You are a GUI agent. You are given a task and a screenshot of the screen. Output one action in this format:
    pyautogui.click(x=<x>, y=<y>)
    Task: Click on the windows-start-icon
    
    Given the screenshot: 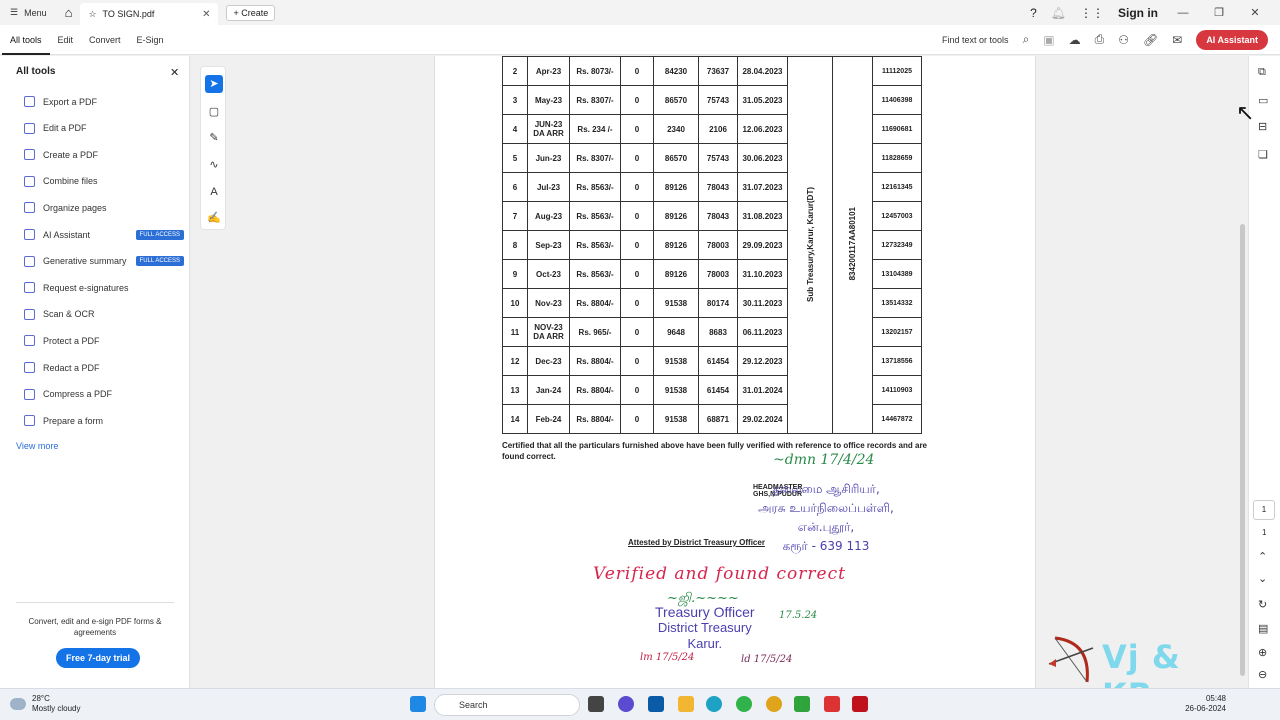 What is the action you would take?
    pyautogui.click(x=418, y=704)
    